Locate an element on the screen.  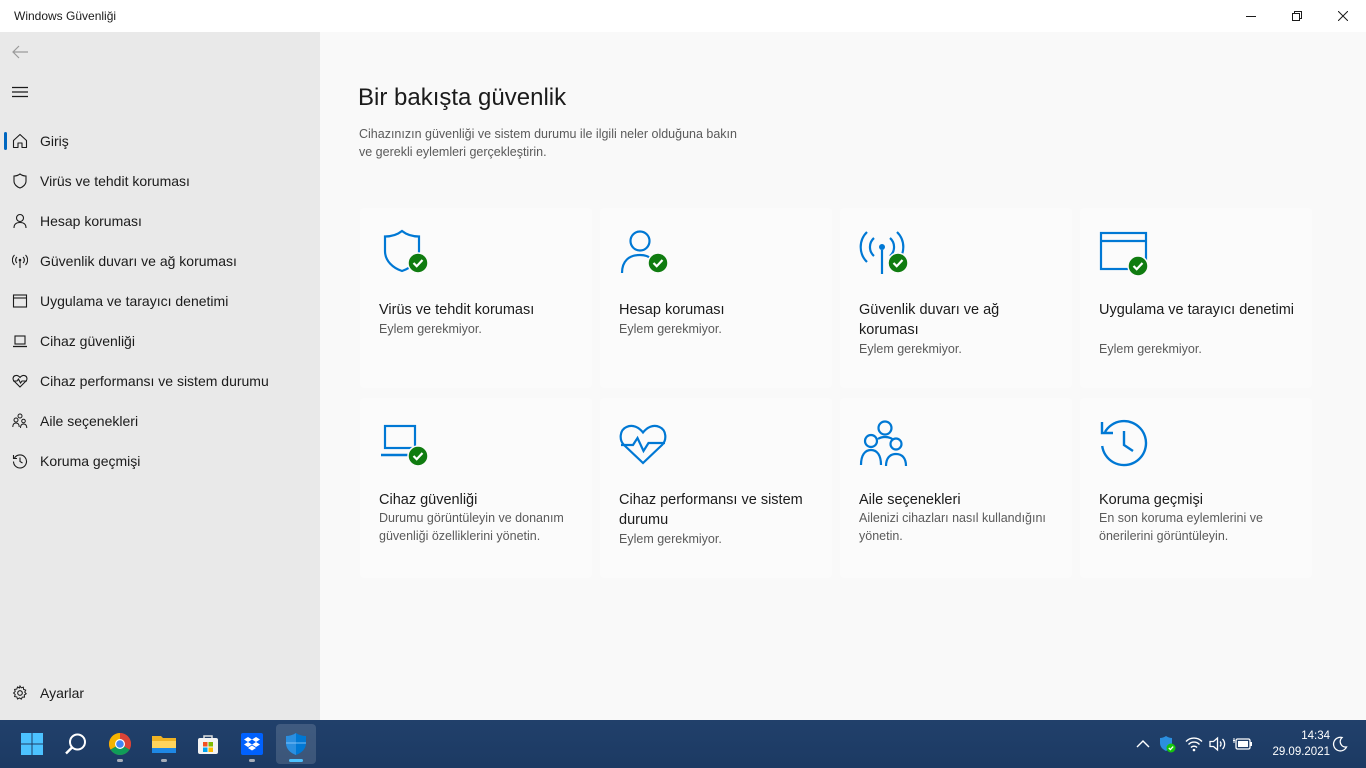
card-title: Virüs ve tehdit koruması is located at coordinates (457, 310).